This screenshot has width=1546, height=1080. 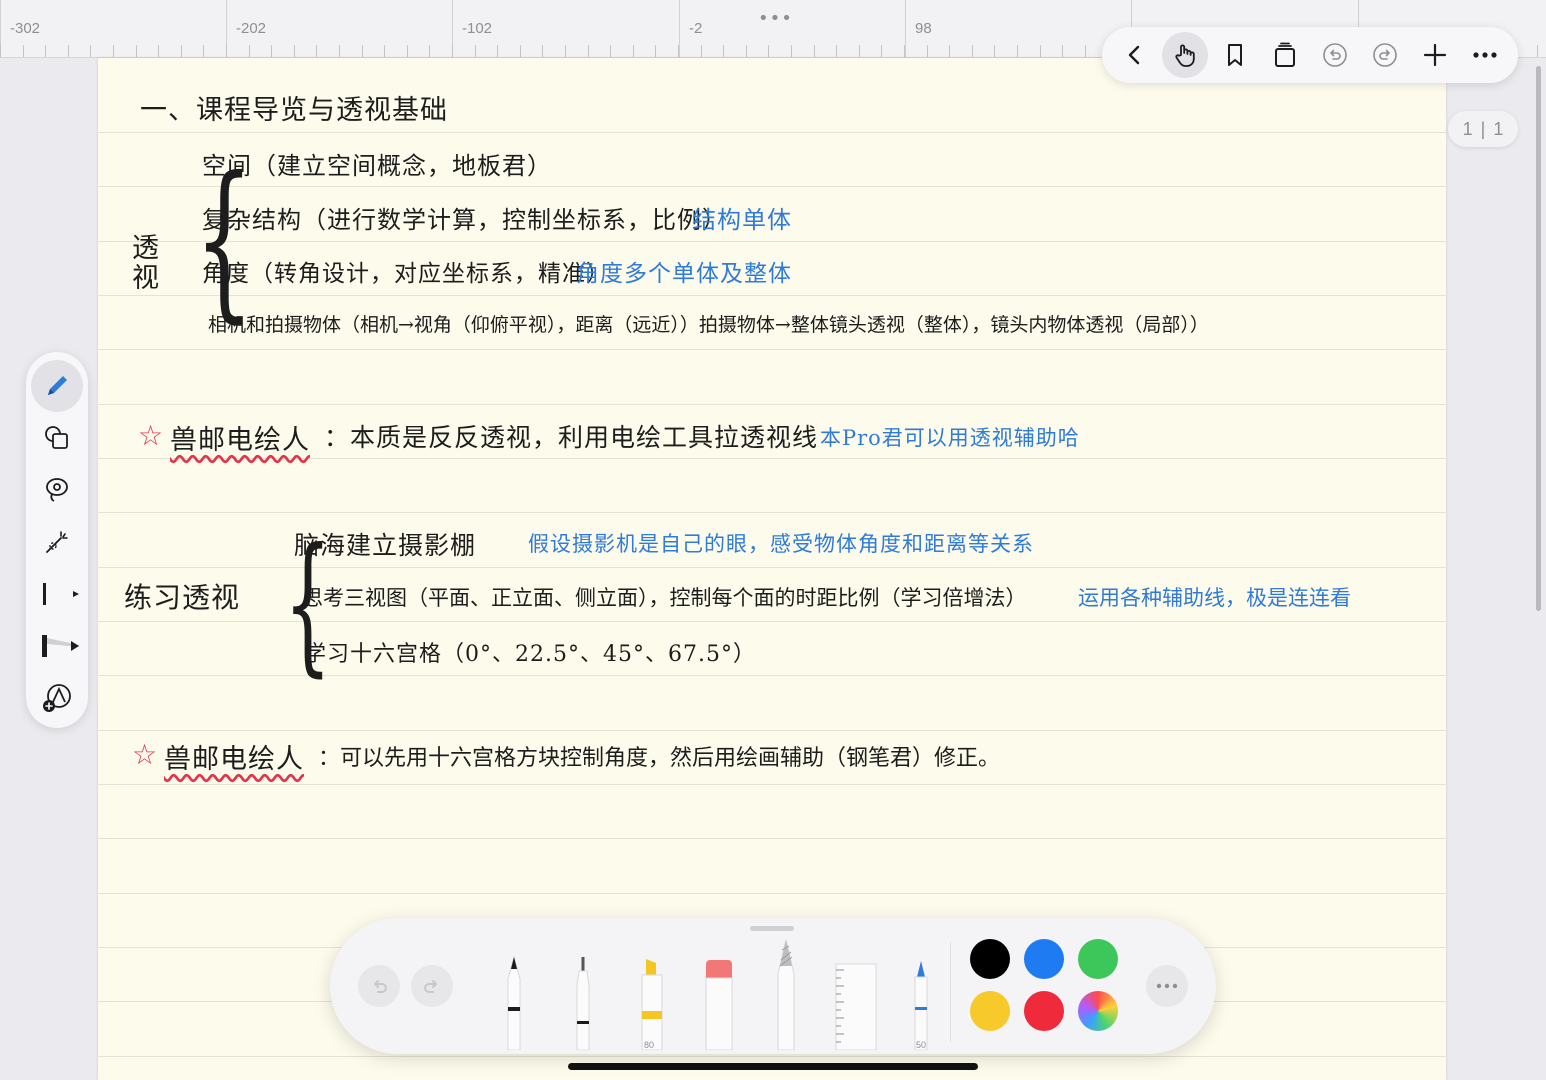 I want to click on tip1-annotation: 本Pro君可以用透视辅助哈, so click(x=950, y=438).